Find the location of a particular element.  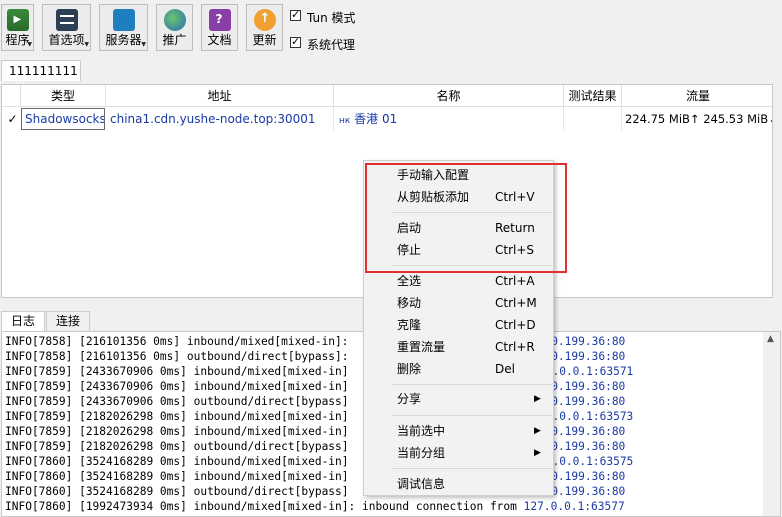

menu-item-reset-traffic: 重置流量 Ctrl+R is located at coordinates (458, 347).